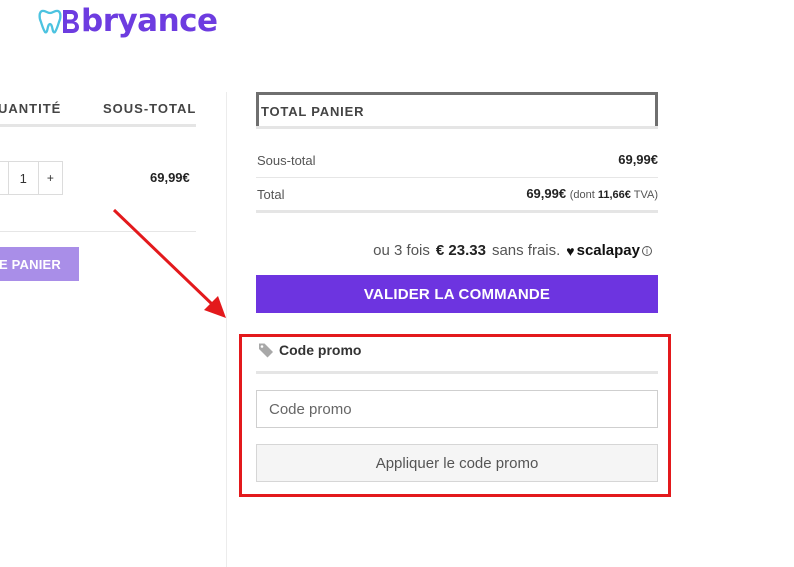 The width and height of the screenshot is (794, 567). I want to click on brand-logo: bryance, so click(128, 21).